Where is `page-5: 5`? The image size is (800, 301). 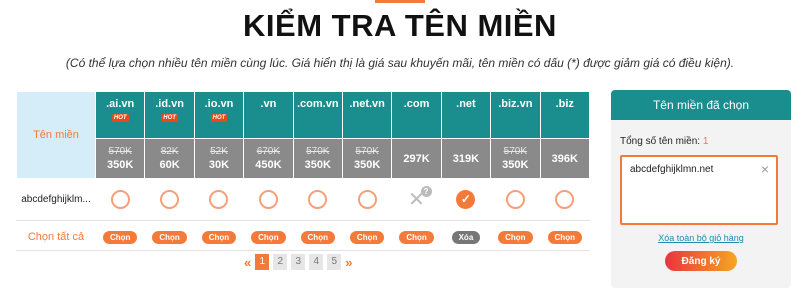 page-5: 5 is located at coordinates (334, 262).